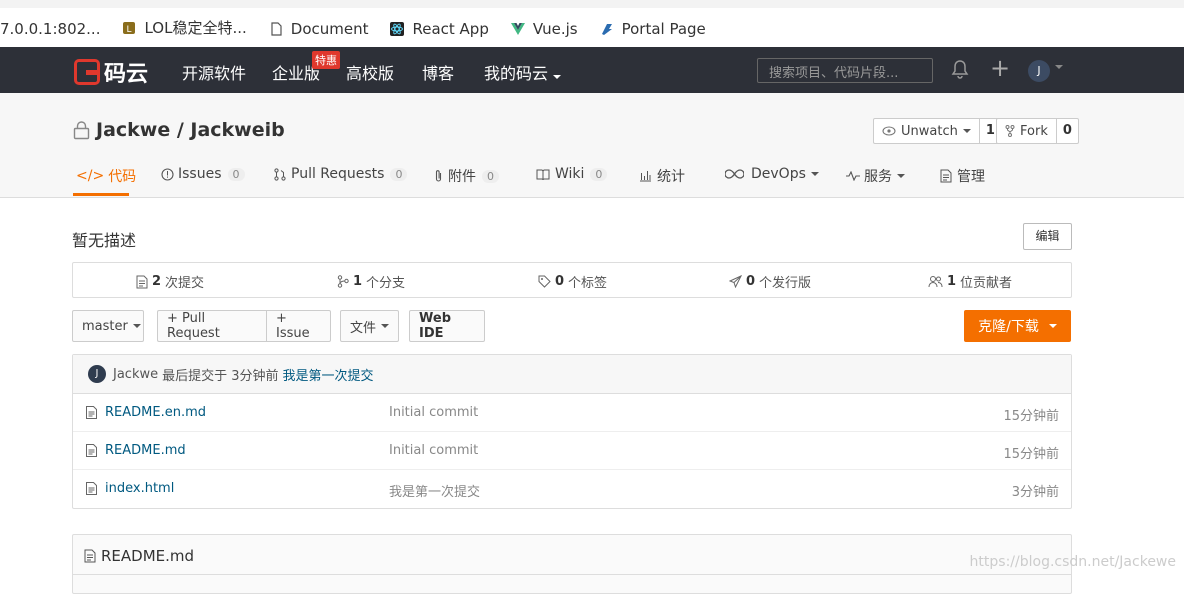  What do you see at coordinates (439, 29) in the screenshot?
I see `bookmark-react: React App` at bounding box center [439, 29].